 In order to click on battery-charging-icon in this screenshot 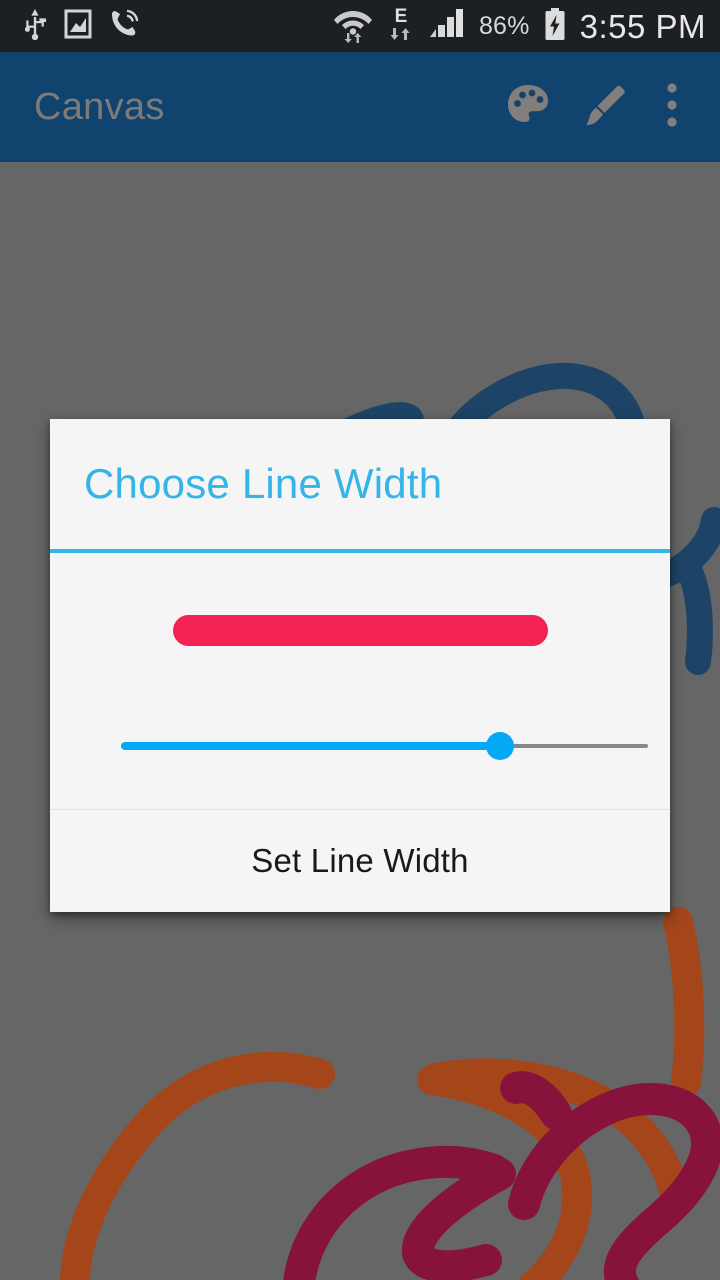, I will do `click(555, 26)`.